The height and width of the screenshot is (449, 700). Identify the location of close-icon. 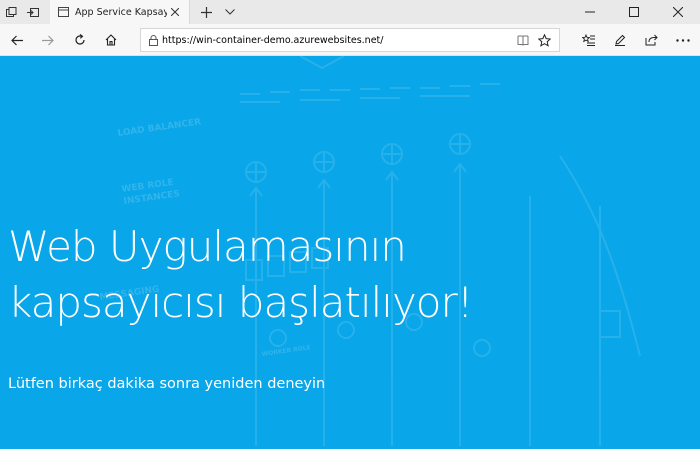
(175, 12).